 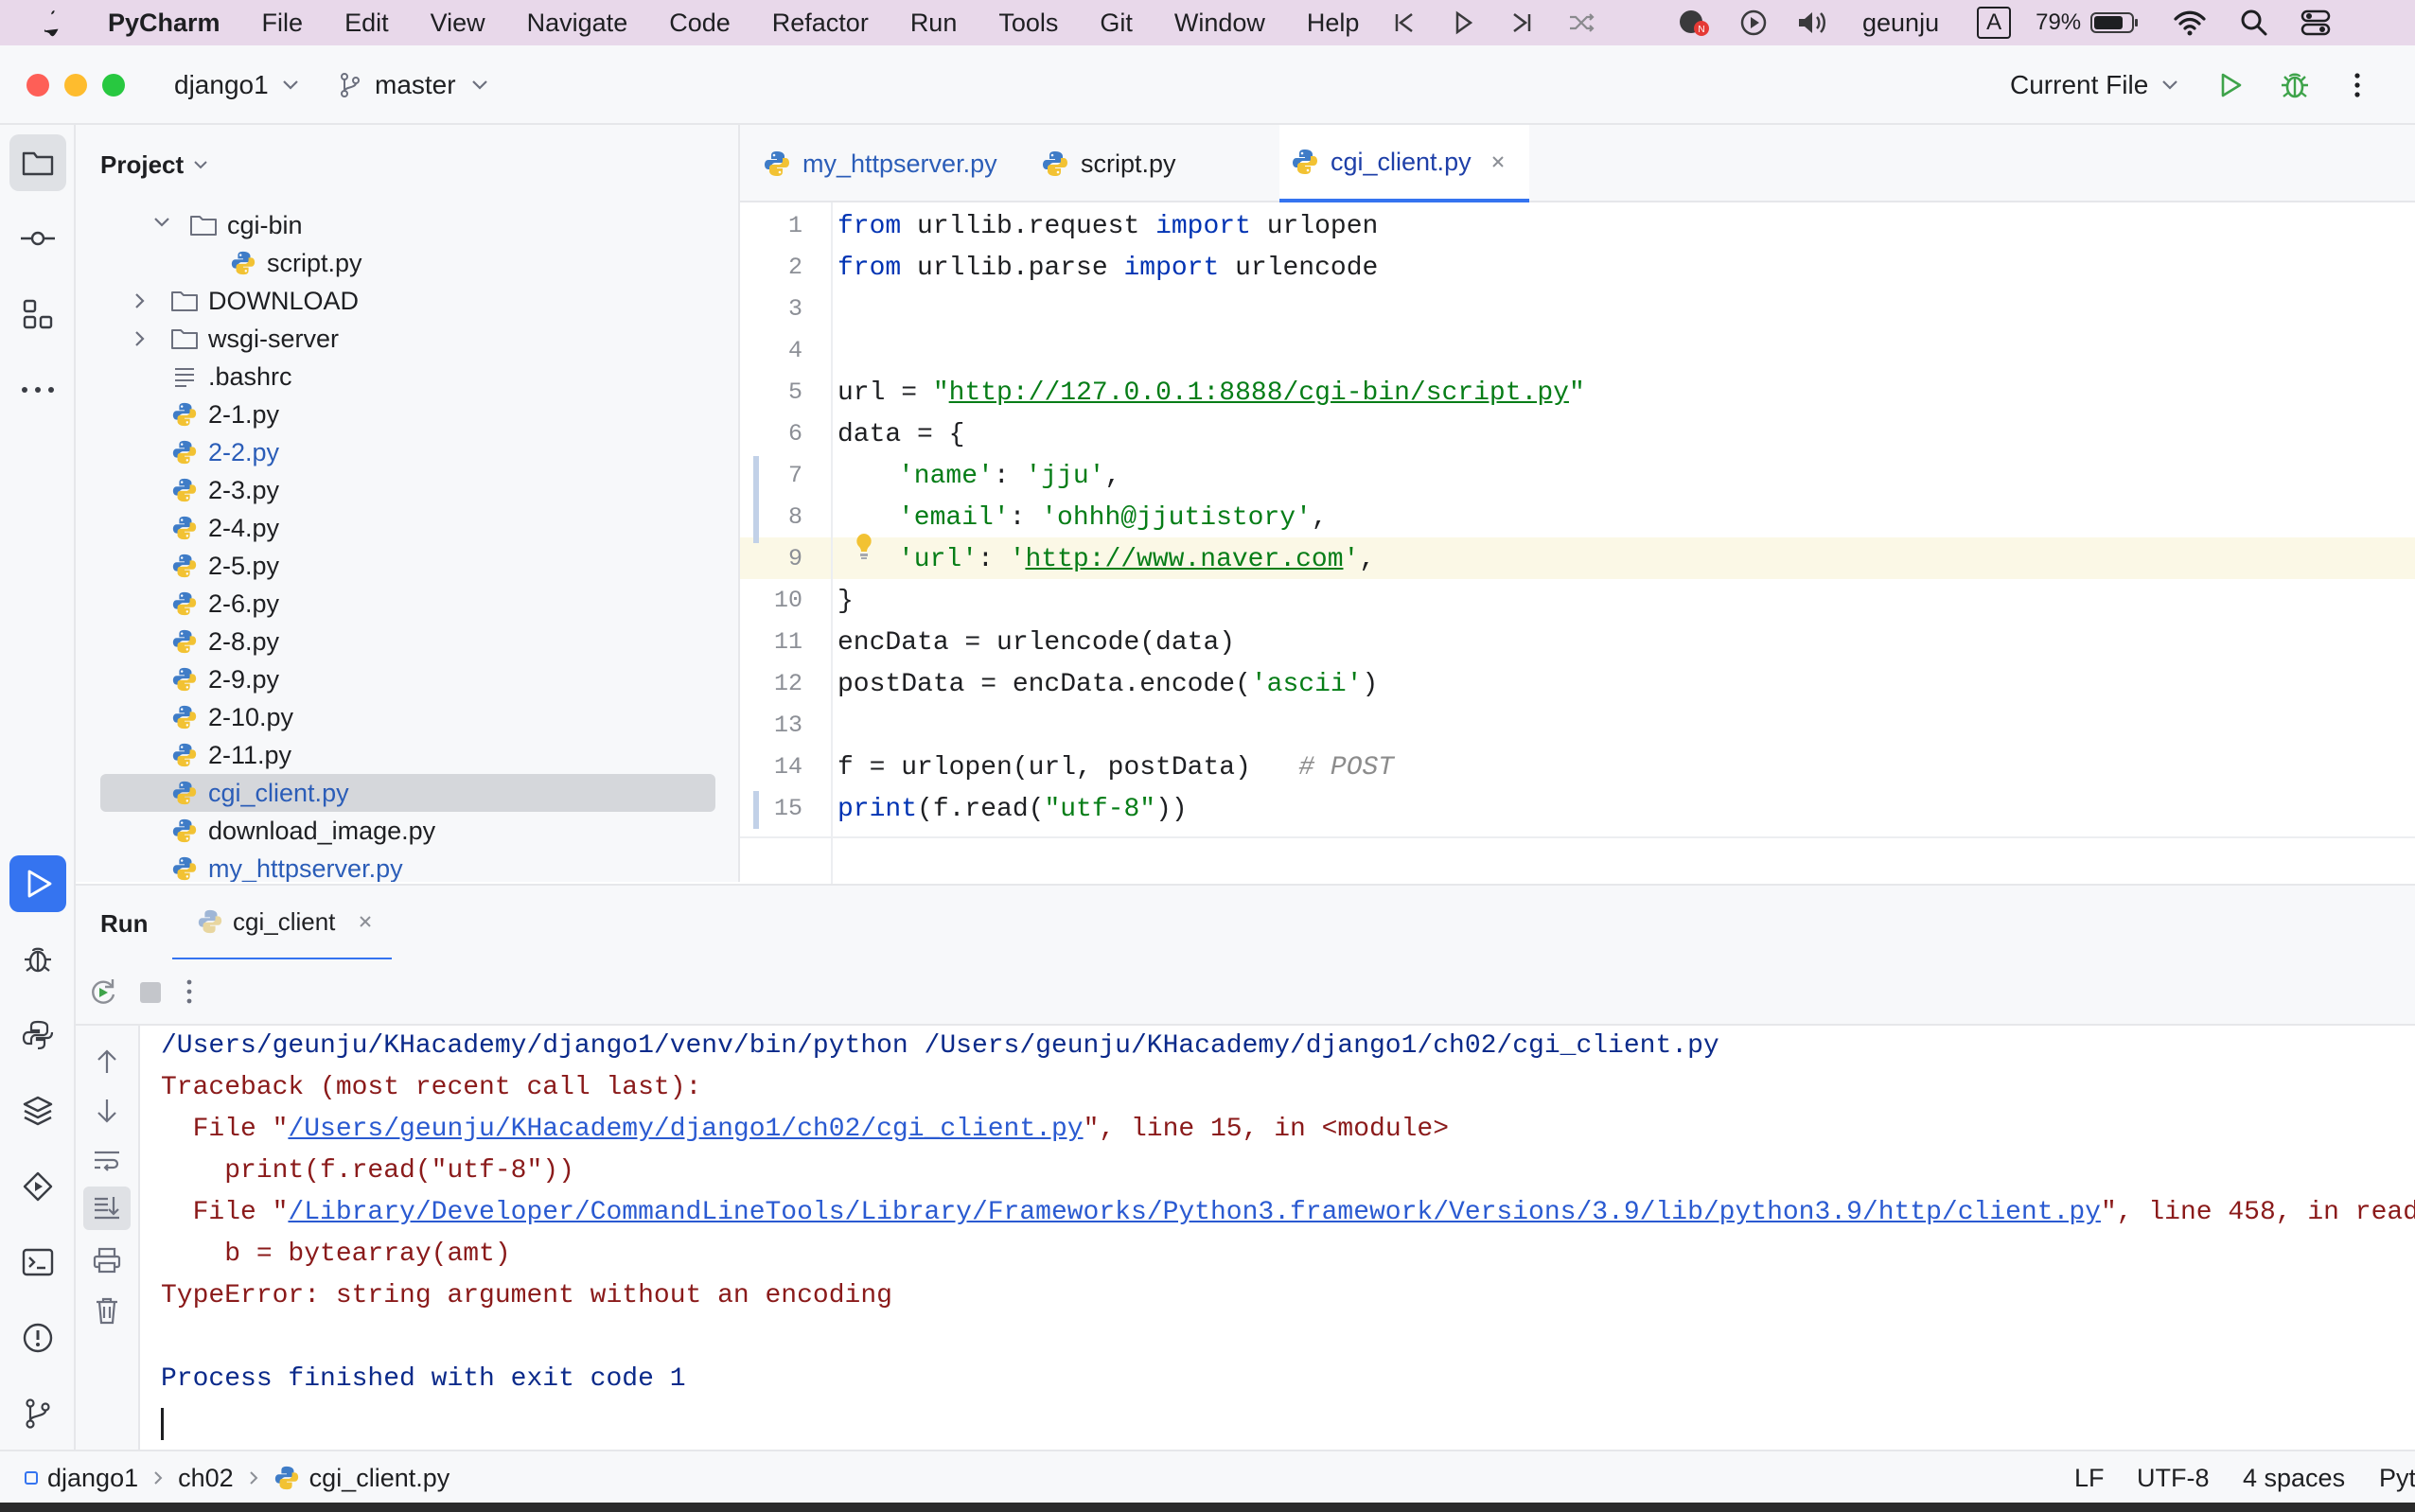 What do you see at coordinates (37, 85) in the screenshot?
I see `close-window-button` at bounding box center [37, 85].